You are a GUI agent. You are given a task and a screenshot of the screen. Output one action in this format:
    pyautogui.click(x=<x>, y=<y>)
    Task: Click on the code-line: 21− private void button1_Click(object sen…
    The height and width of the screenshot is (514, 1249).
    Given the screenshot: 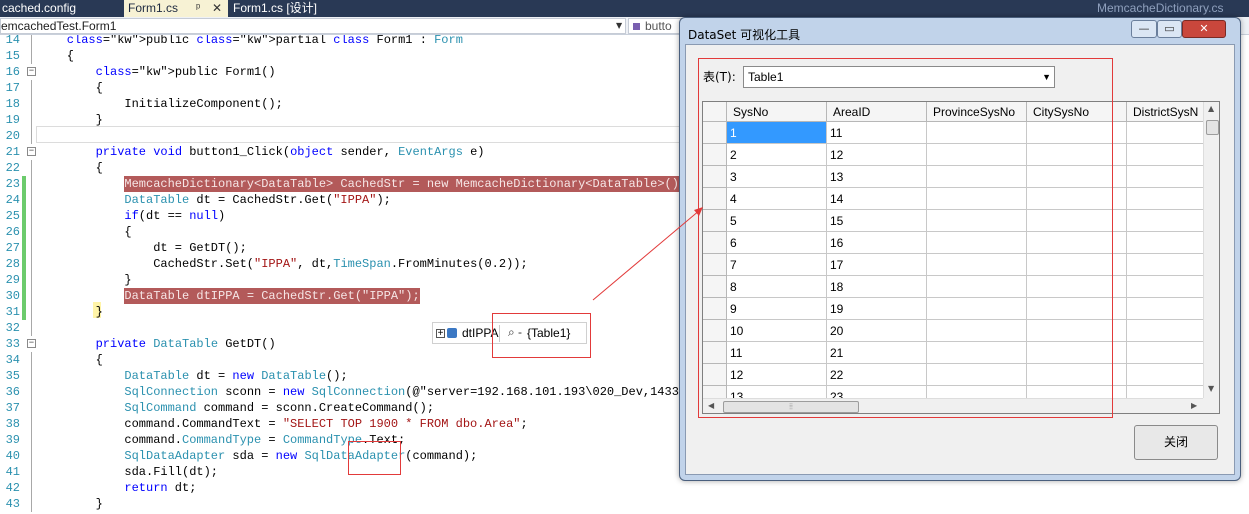 What is the action you would take?
    pyautogui.click(x=350, y=152)
    